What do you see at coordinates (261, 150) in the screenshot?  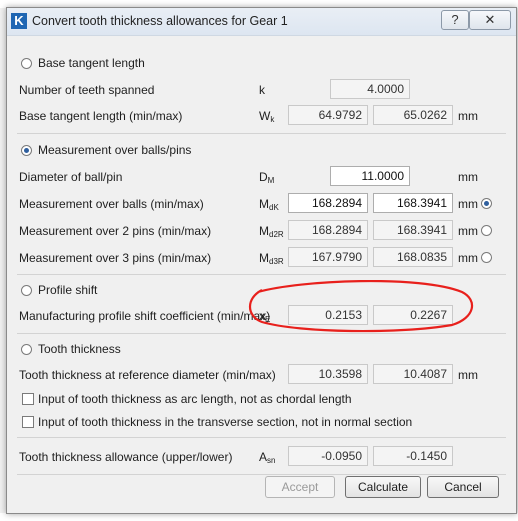 I see `measurement-radio-row: Measurement over balls/pins` at bounding box center [261, 150].